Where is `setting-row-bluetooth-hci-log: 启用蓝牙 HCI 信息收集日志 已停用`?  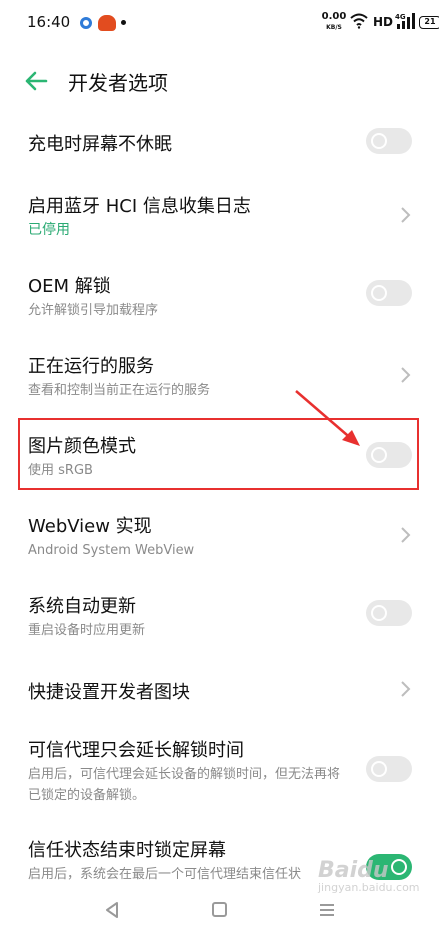 setting-row-bluetooth-hci-log: 启用蓝牙 HCI 信息收集日志 已停用 is located at coordinates (219, 215).